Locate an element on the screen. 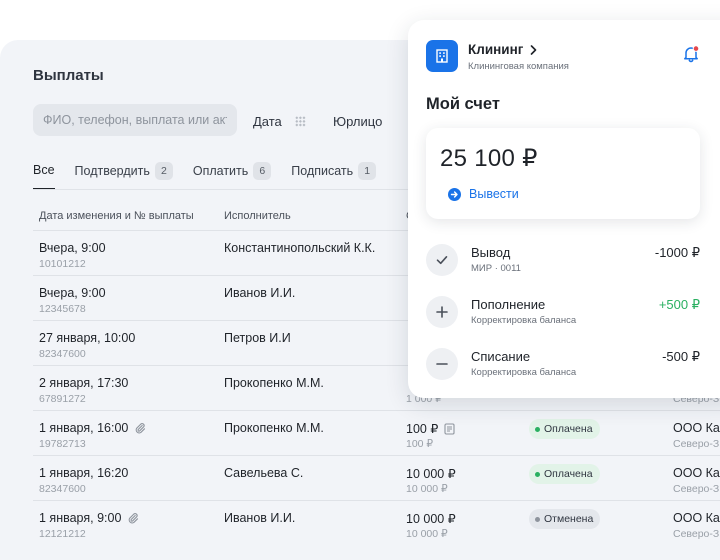  row-date: 2 января, 17:30 is located at coordinates (83, 383).